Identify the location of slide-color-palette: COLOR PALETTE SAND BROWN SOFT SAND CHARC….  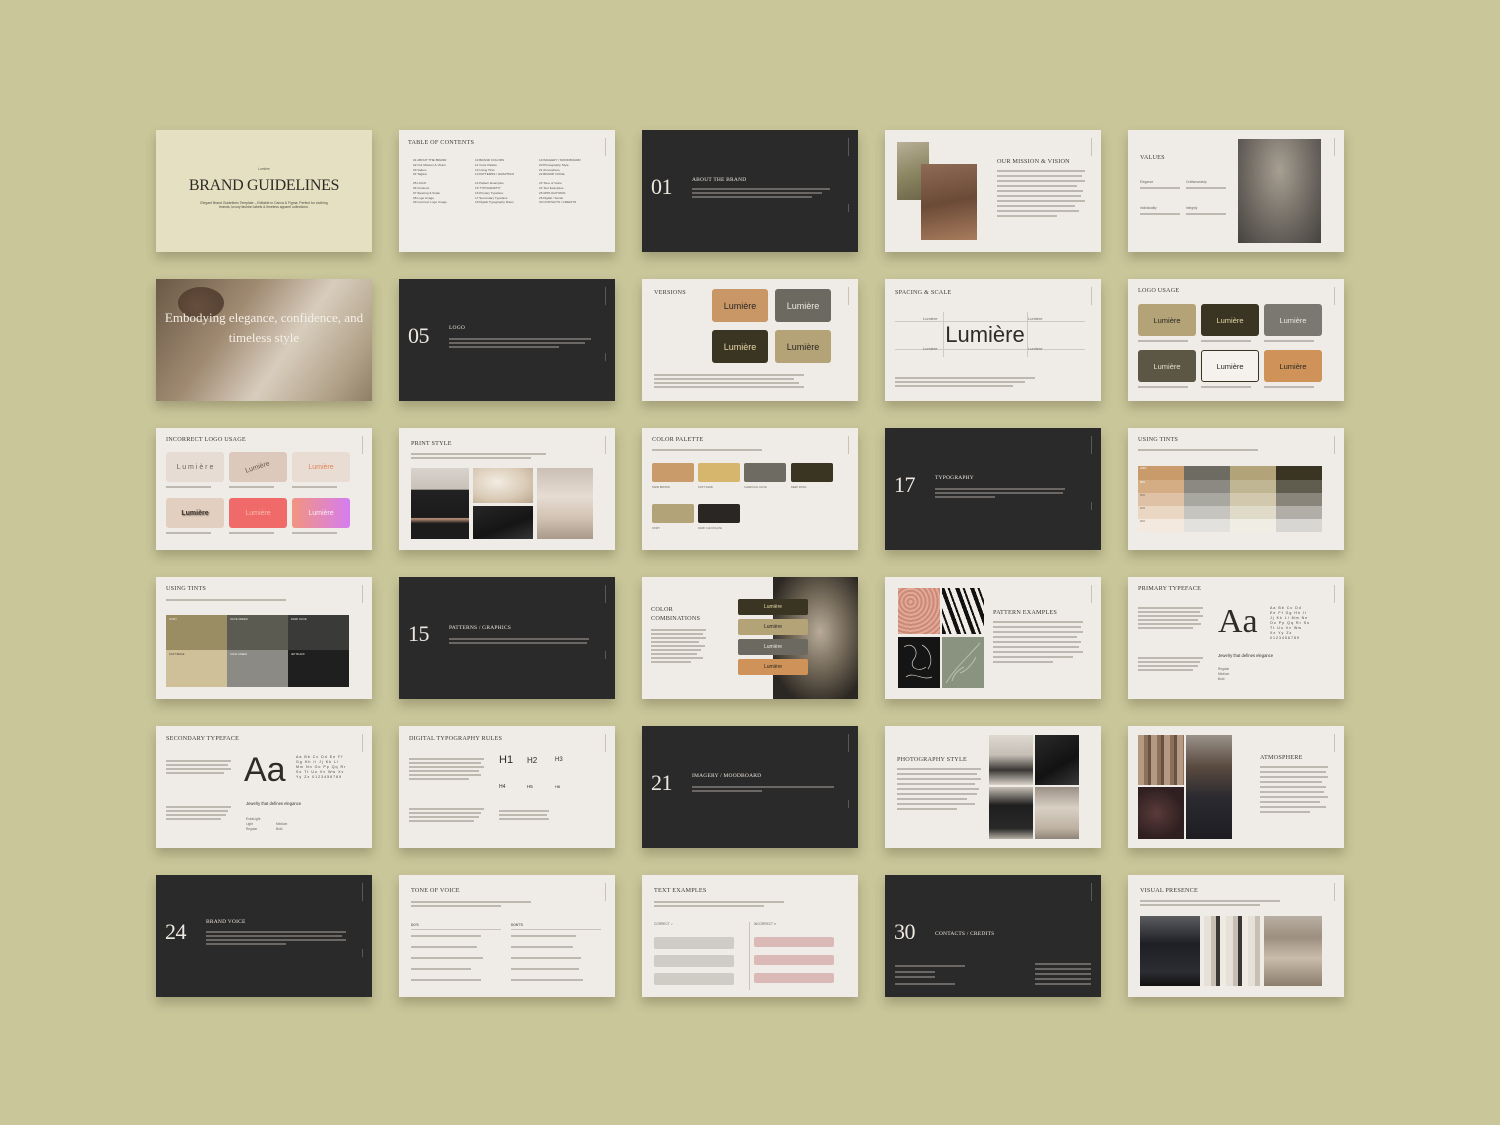
(750, 489).